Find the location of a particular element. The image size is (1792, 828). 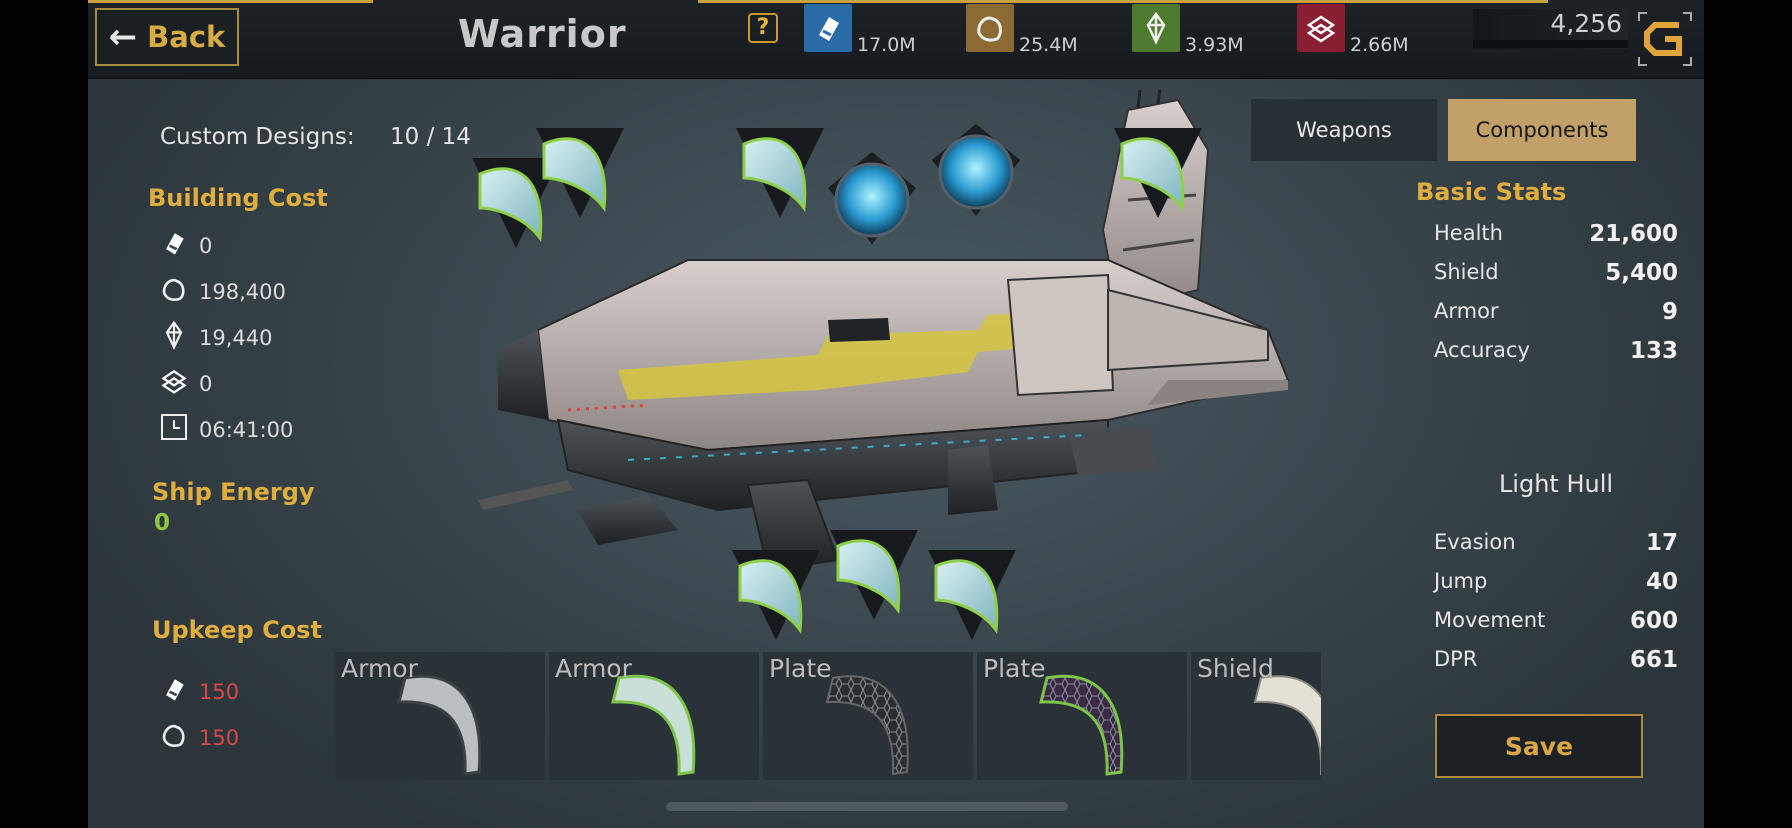

stat-health: Health 21,600 is located at coordinates (1556, 237).